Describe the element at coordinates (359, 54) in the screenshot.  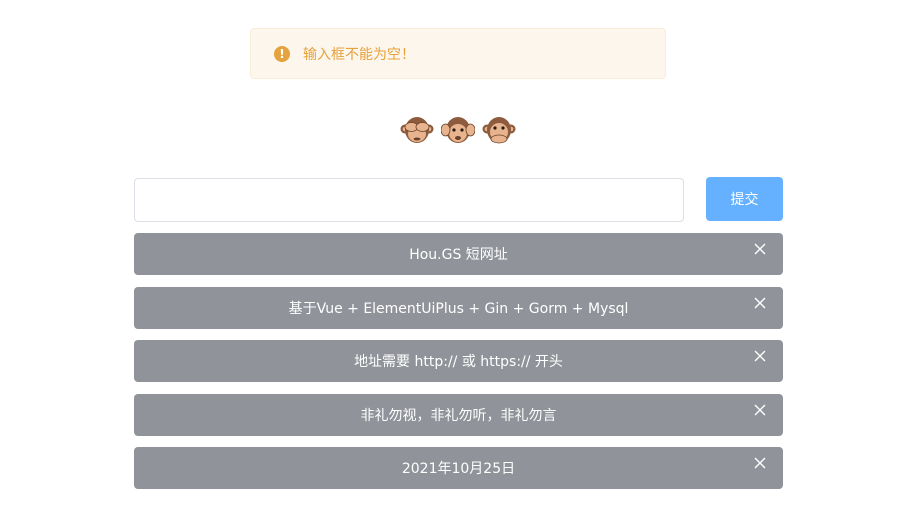
I see `warning-text: 输入框不能为空！` at that location.